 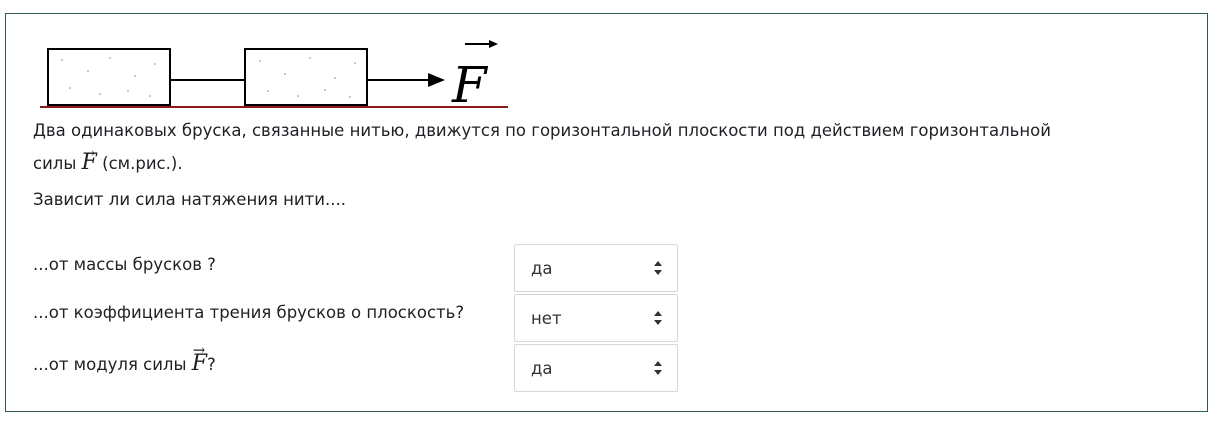 I want to click on select-mass: да, so click(x=596, y=268).